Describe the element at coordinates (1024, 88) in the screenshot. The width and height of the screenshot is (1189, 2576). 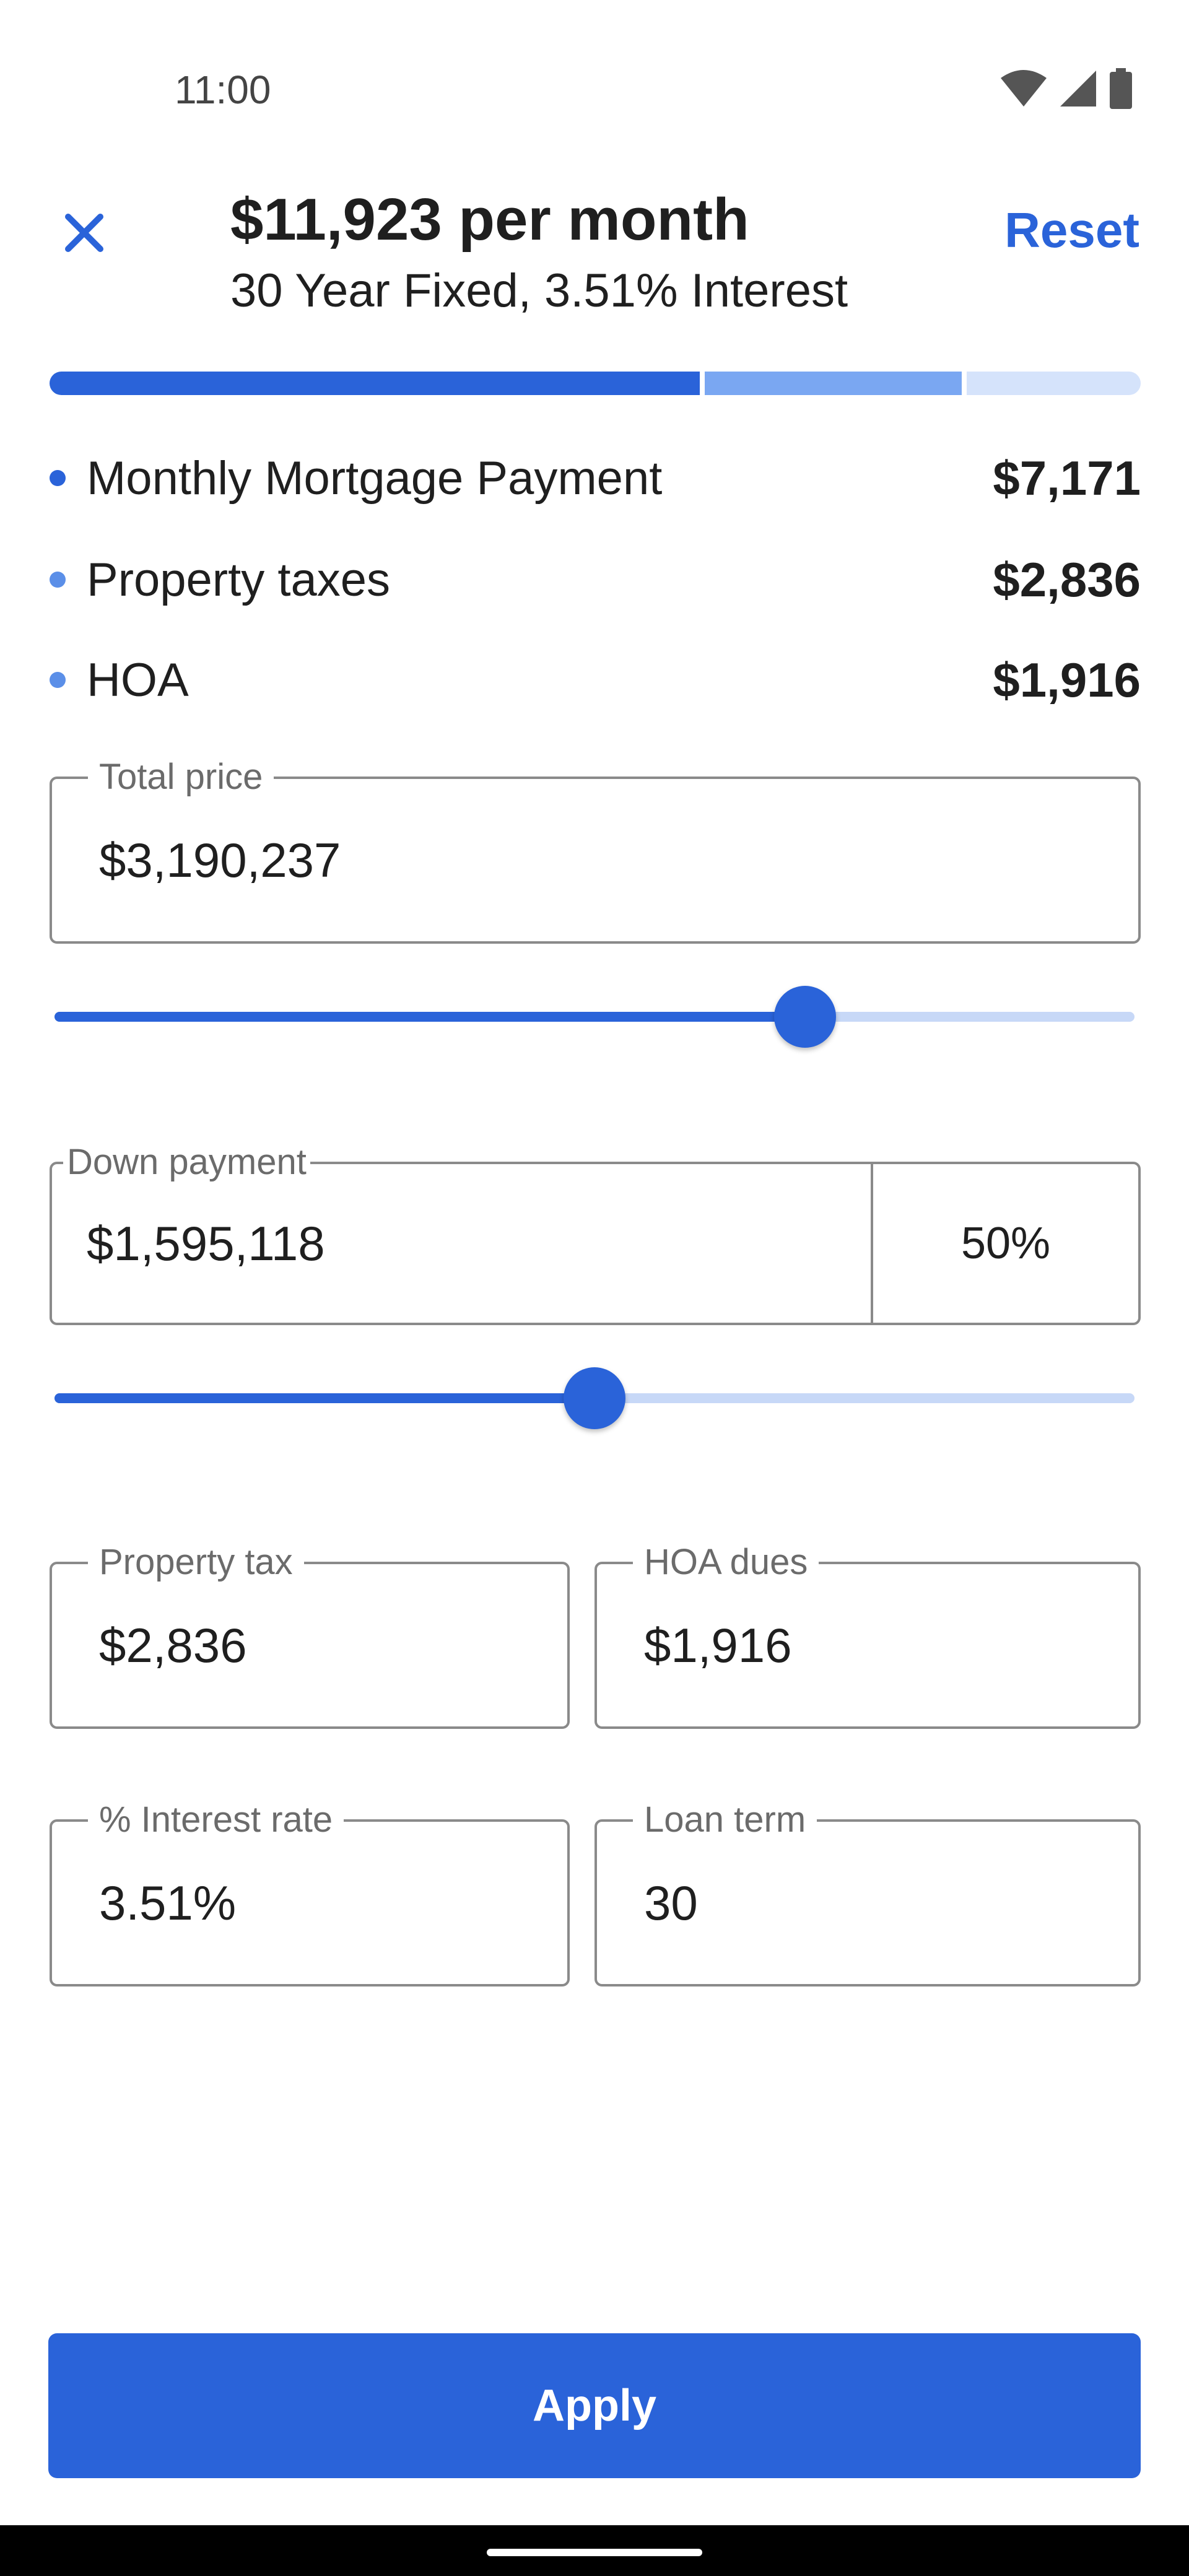
I see `wifi-icon` at that location.